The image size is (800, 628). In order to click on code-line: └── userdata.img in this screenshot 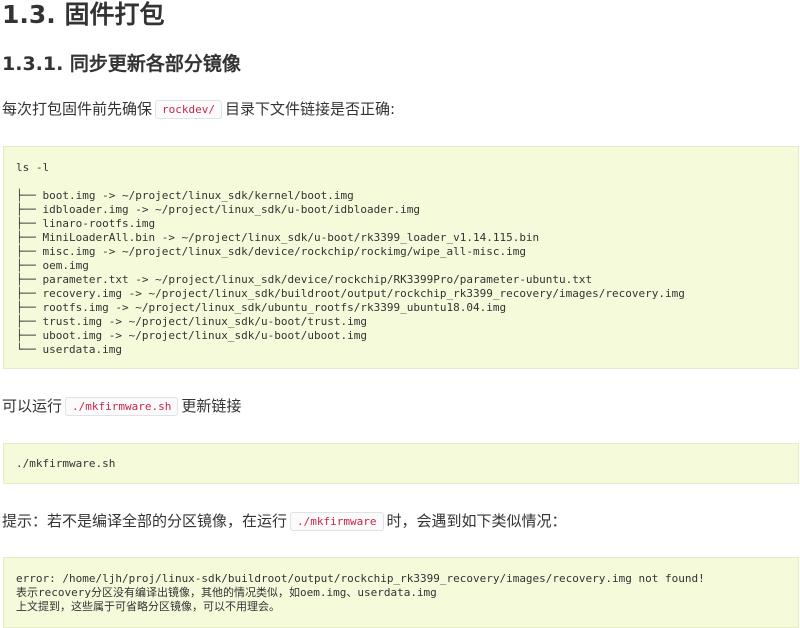, I will do `click(69, 349)`.